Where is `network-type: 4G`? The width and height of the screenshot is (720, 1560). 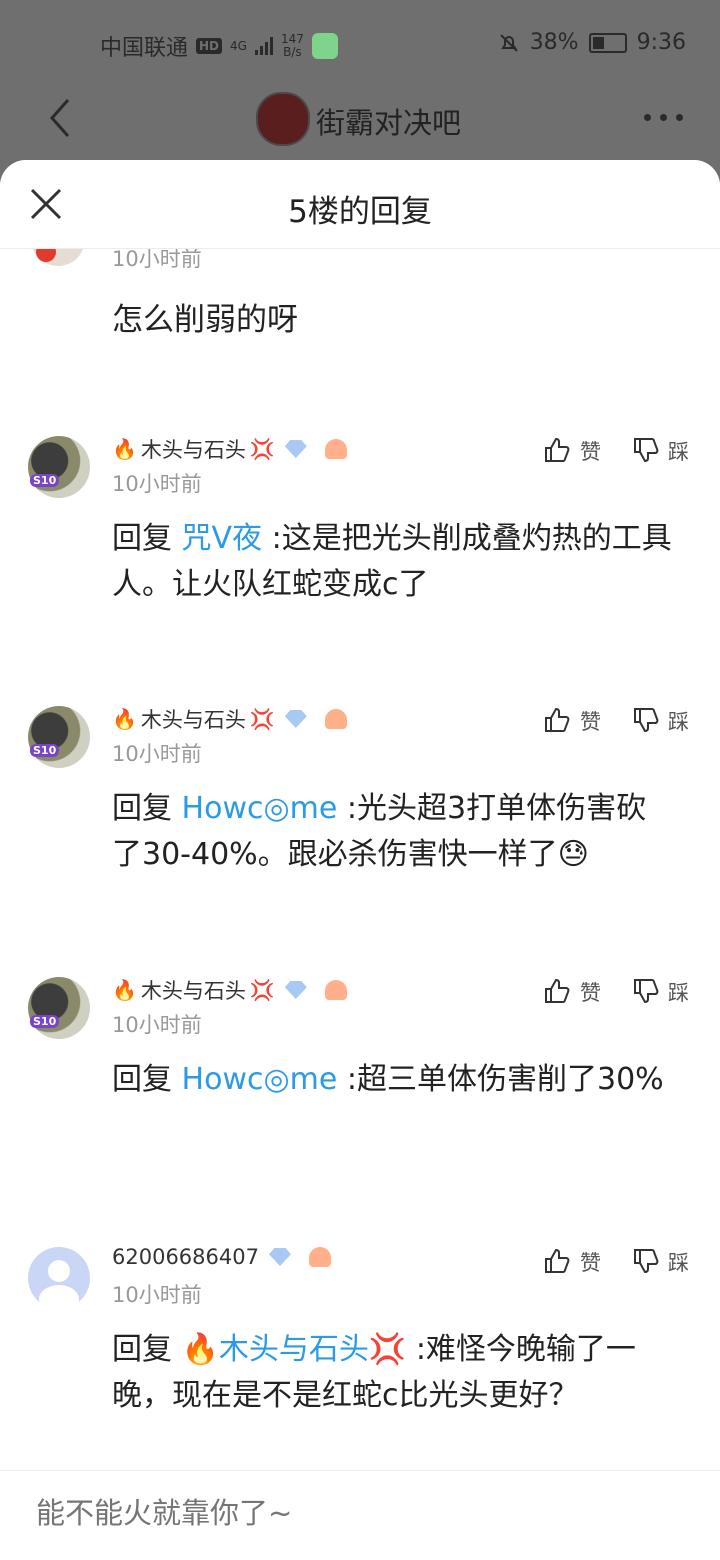 network-type: 4G is located at coordinates (238, 45).